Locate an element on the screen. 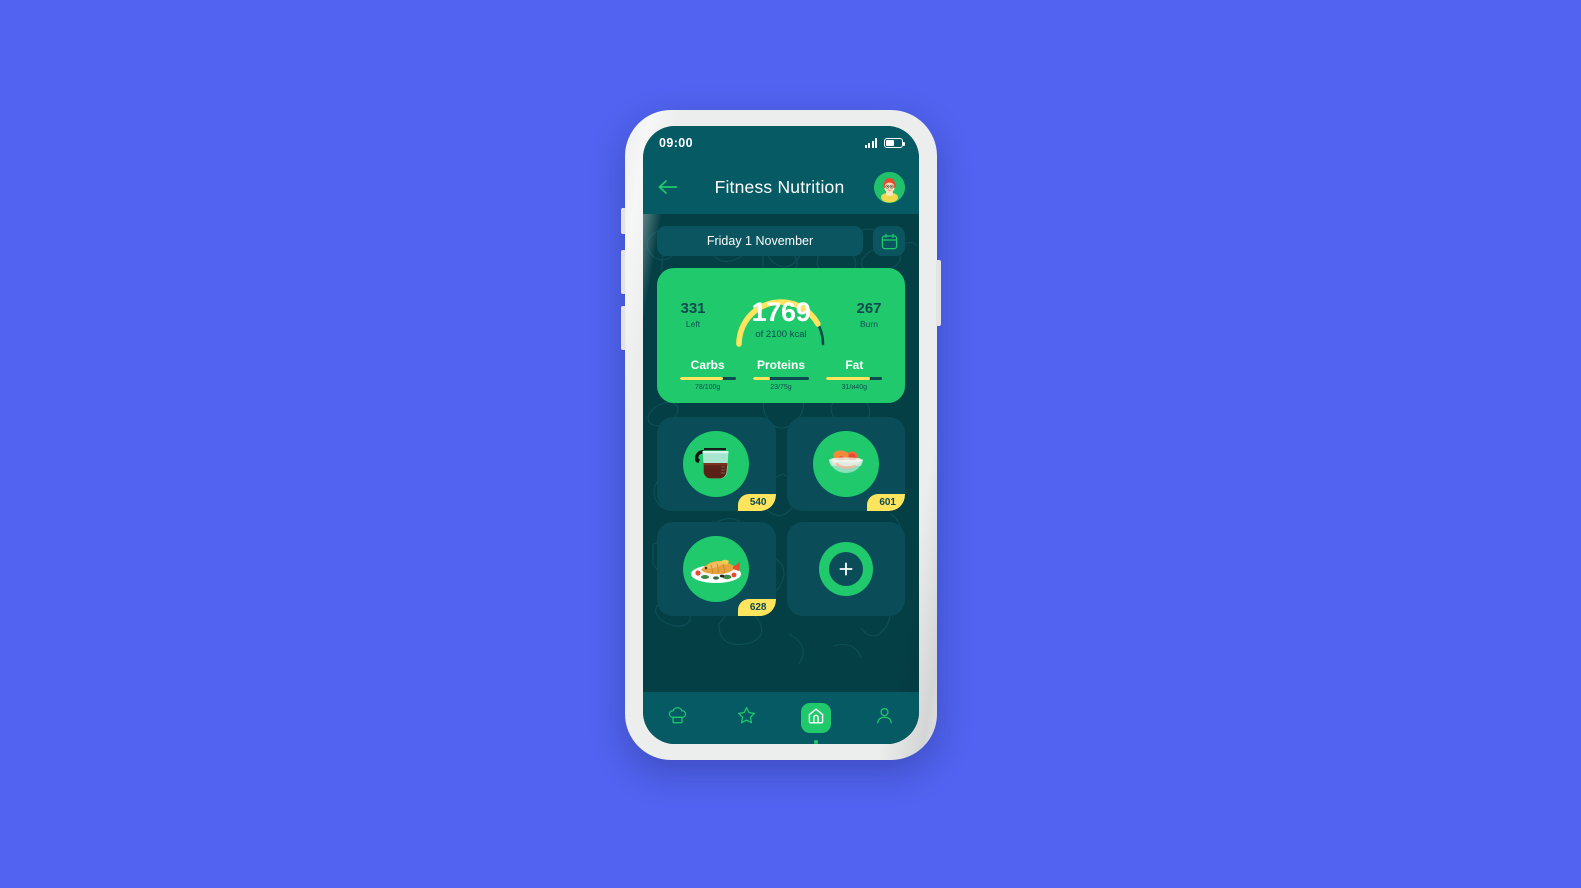 Image resolution: width=1581 pixels, height=888 pixels. chef-hat-icon is located at coordinates (677, 718).